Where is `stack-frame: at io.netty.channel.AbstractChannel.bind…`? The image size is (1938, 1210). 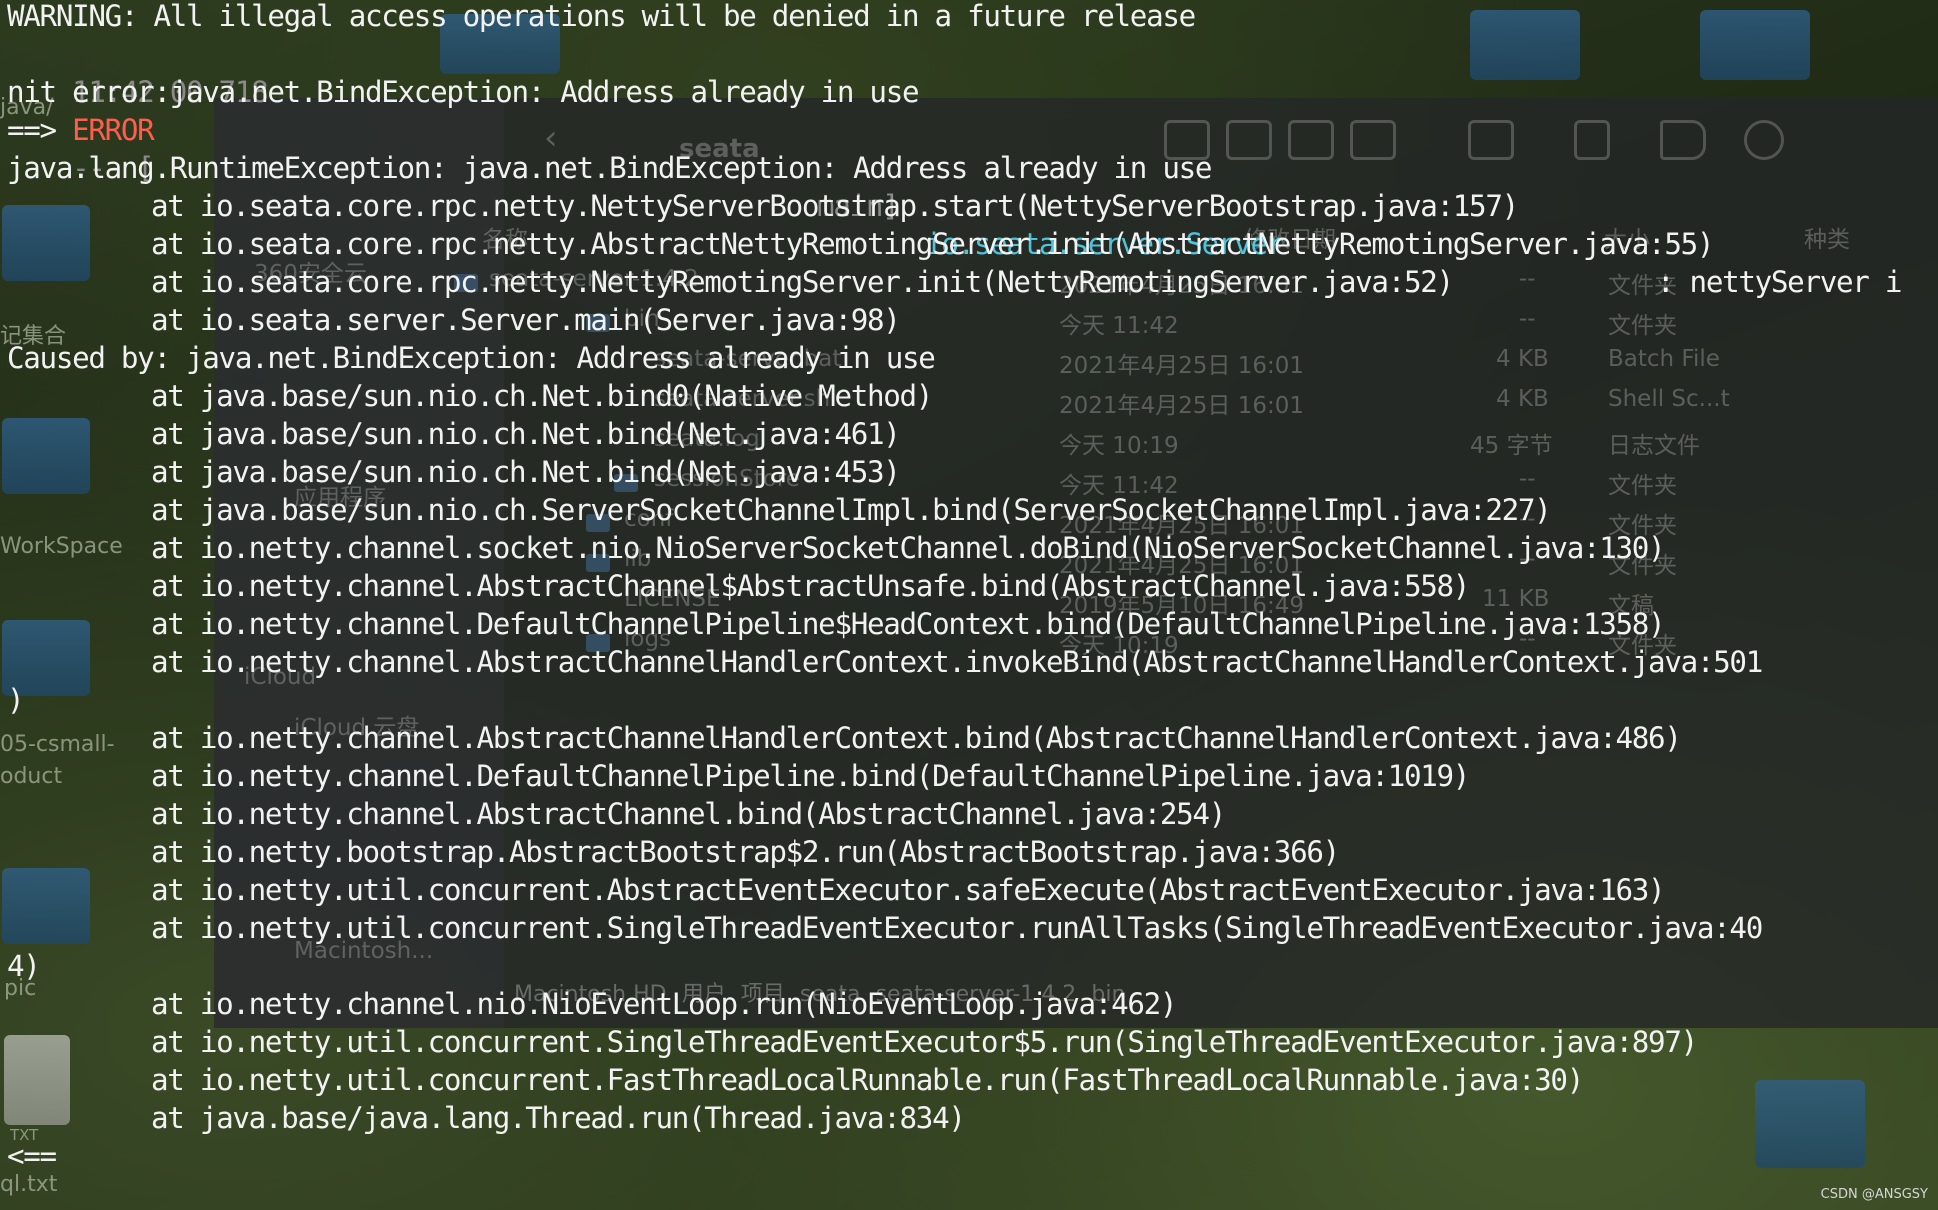 stack-frame: at io.netty.channel.AbstractChannel.bind… is located at coordinates (688, 814).